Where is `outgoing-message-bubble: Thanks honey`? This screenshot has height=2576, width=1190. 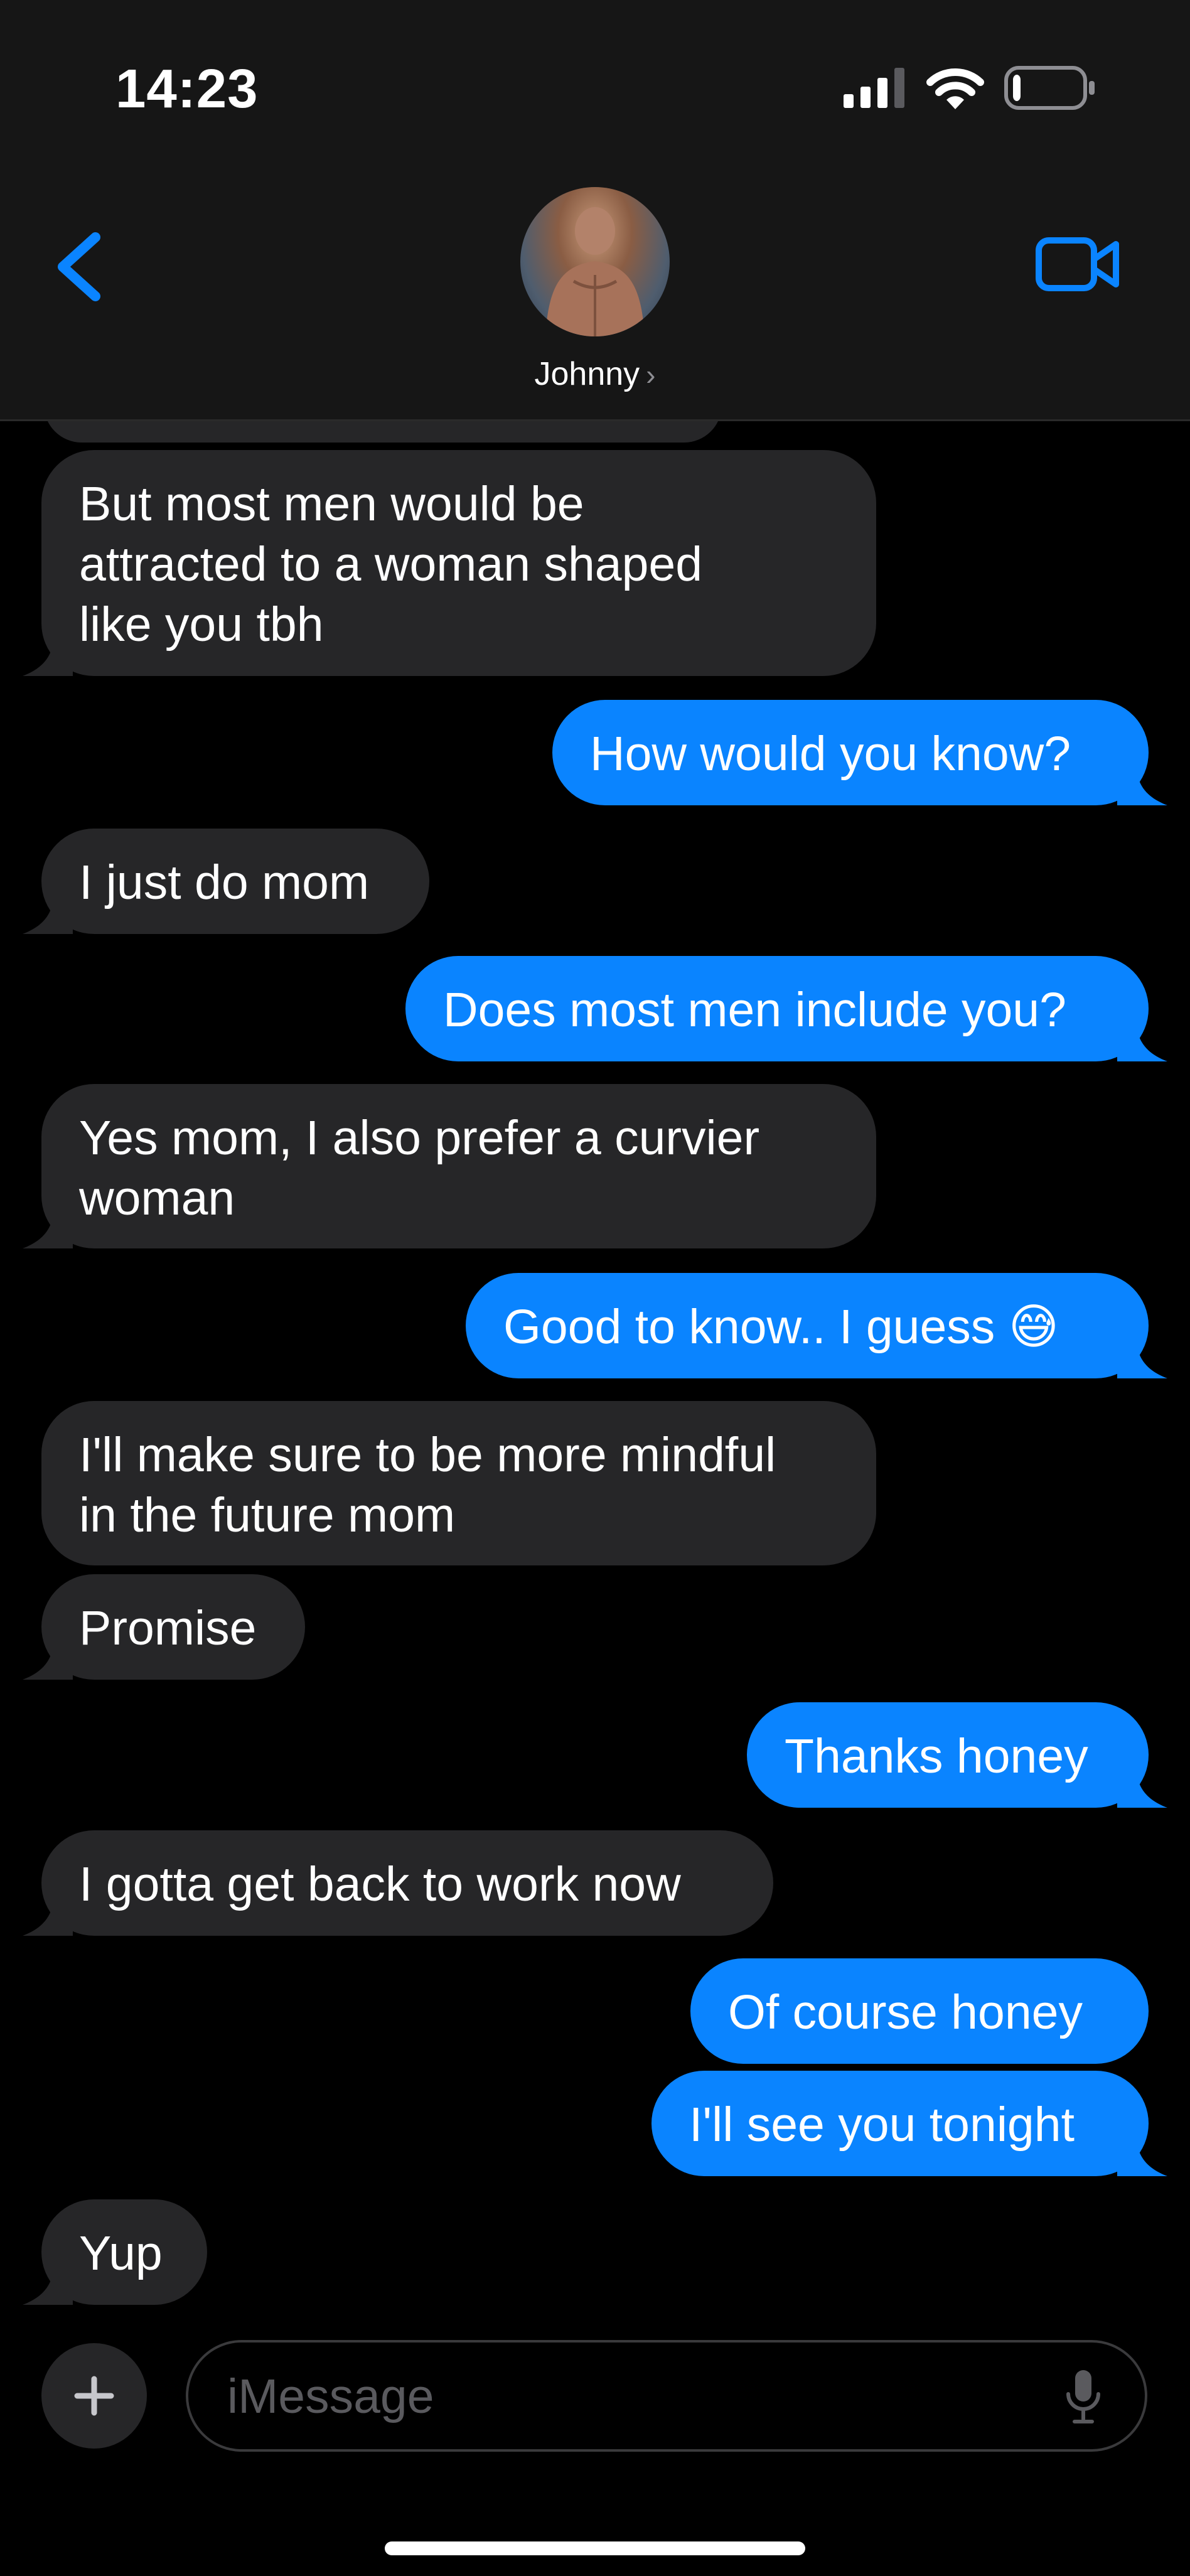
outgoing-message-bubble: Thanks honey is located at coordinates (948, 1755).